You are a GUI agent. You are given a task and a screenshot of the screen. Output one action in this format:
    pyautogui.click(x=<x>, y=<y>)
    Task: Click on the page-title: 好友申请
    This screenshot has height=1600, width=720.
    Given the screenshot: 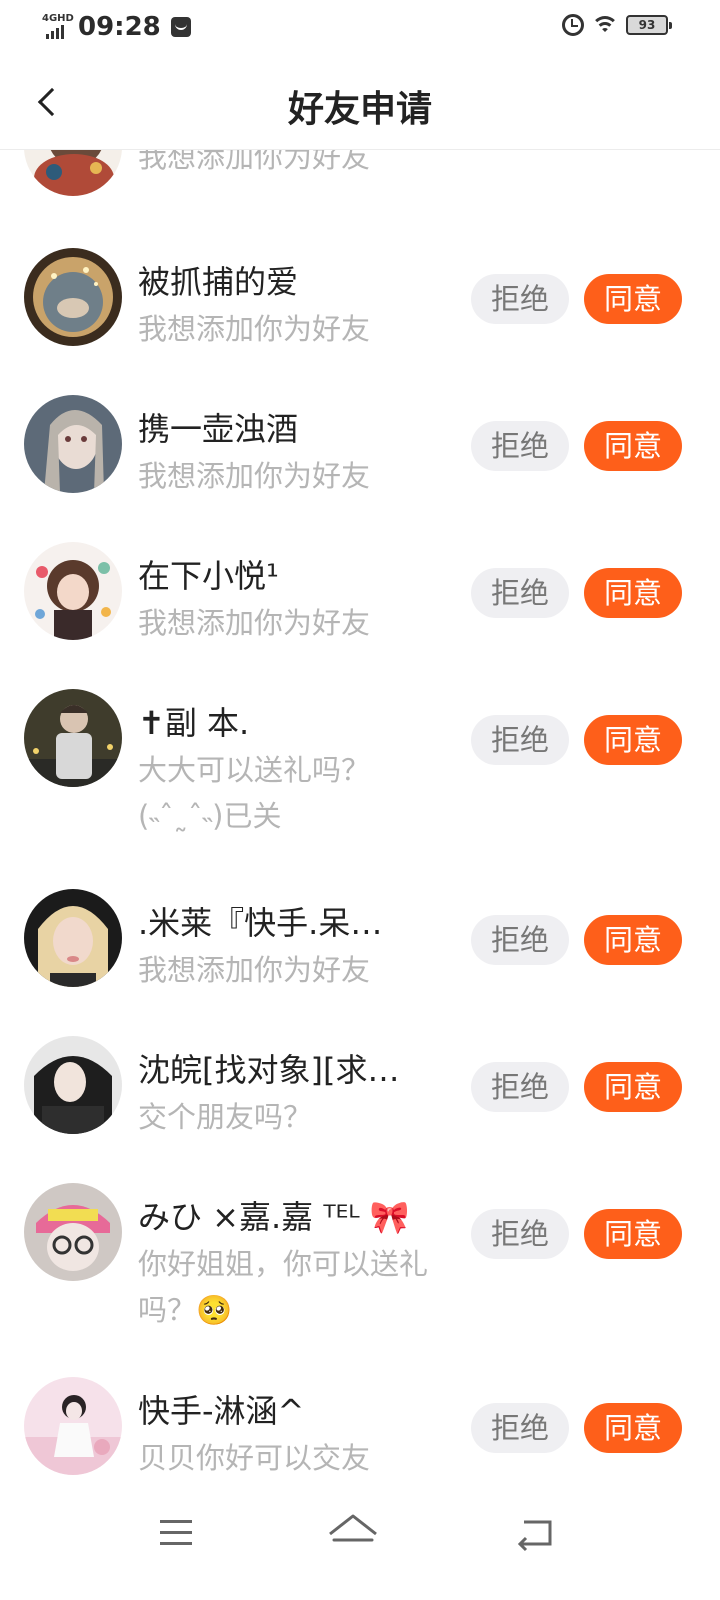 What is the action you would take?
    pyautogui.click(x=359, y=109)
    